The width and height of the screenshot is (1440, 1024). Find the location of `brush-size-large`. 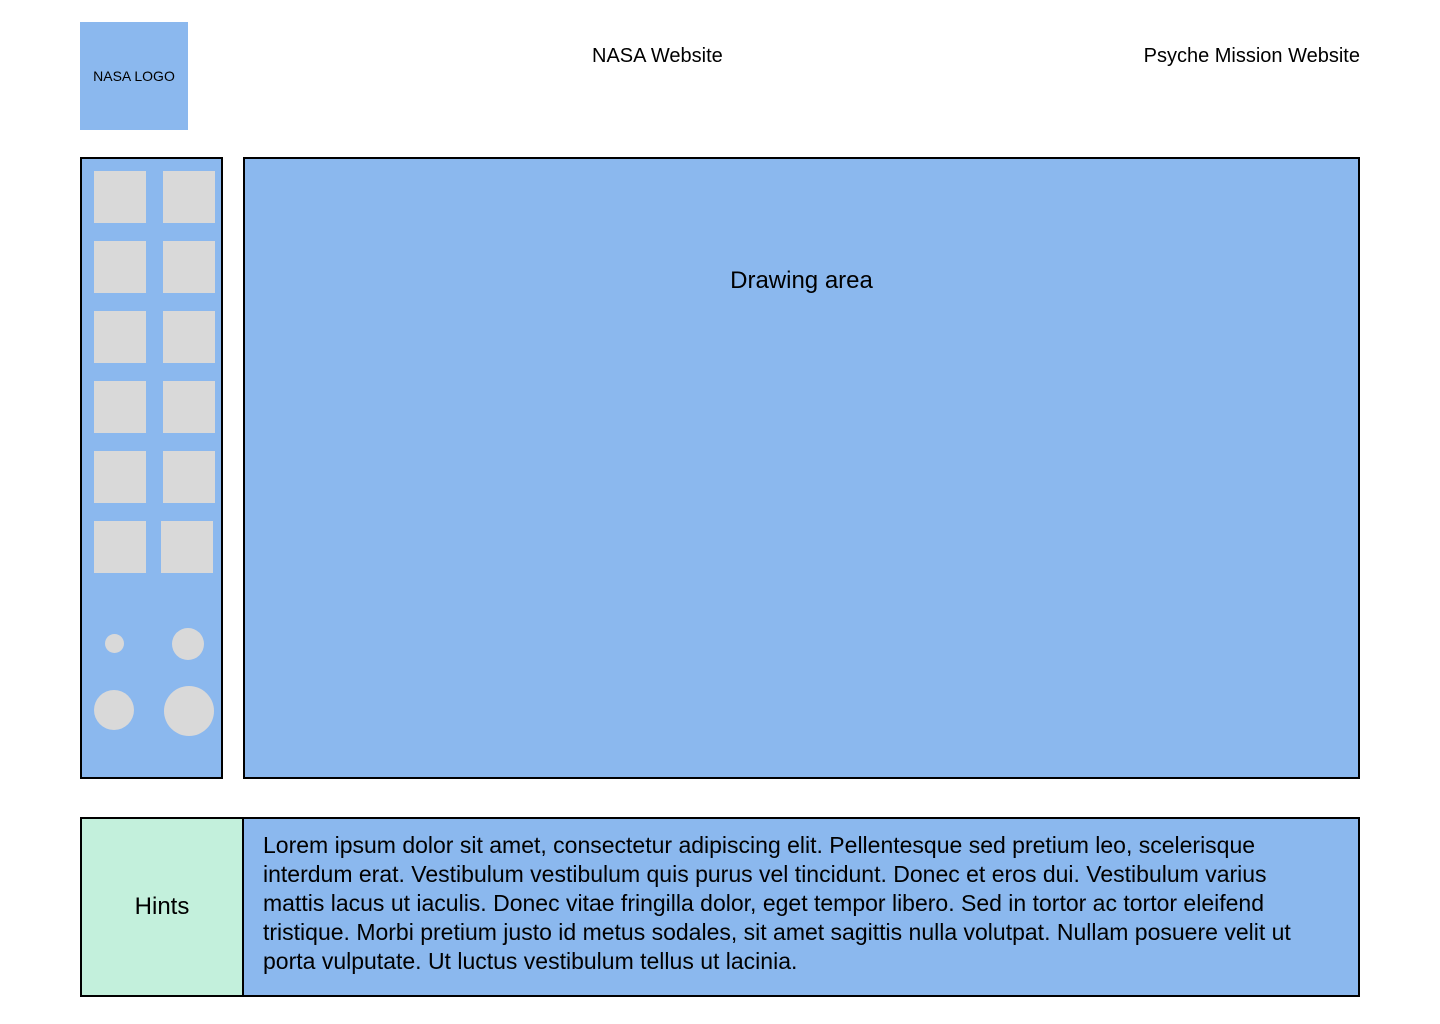

brush-size-large is located at coordinates (189, 711).